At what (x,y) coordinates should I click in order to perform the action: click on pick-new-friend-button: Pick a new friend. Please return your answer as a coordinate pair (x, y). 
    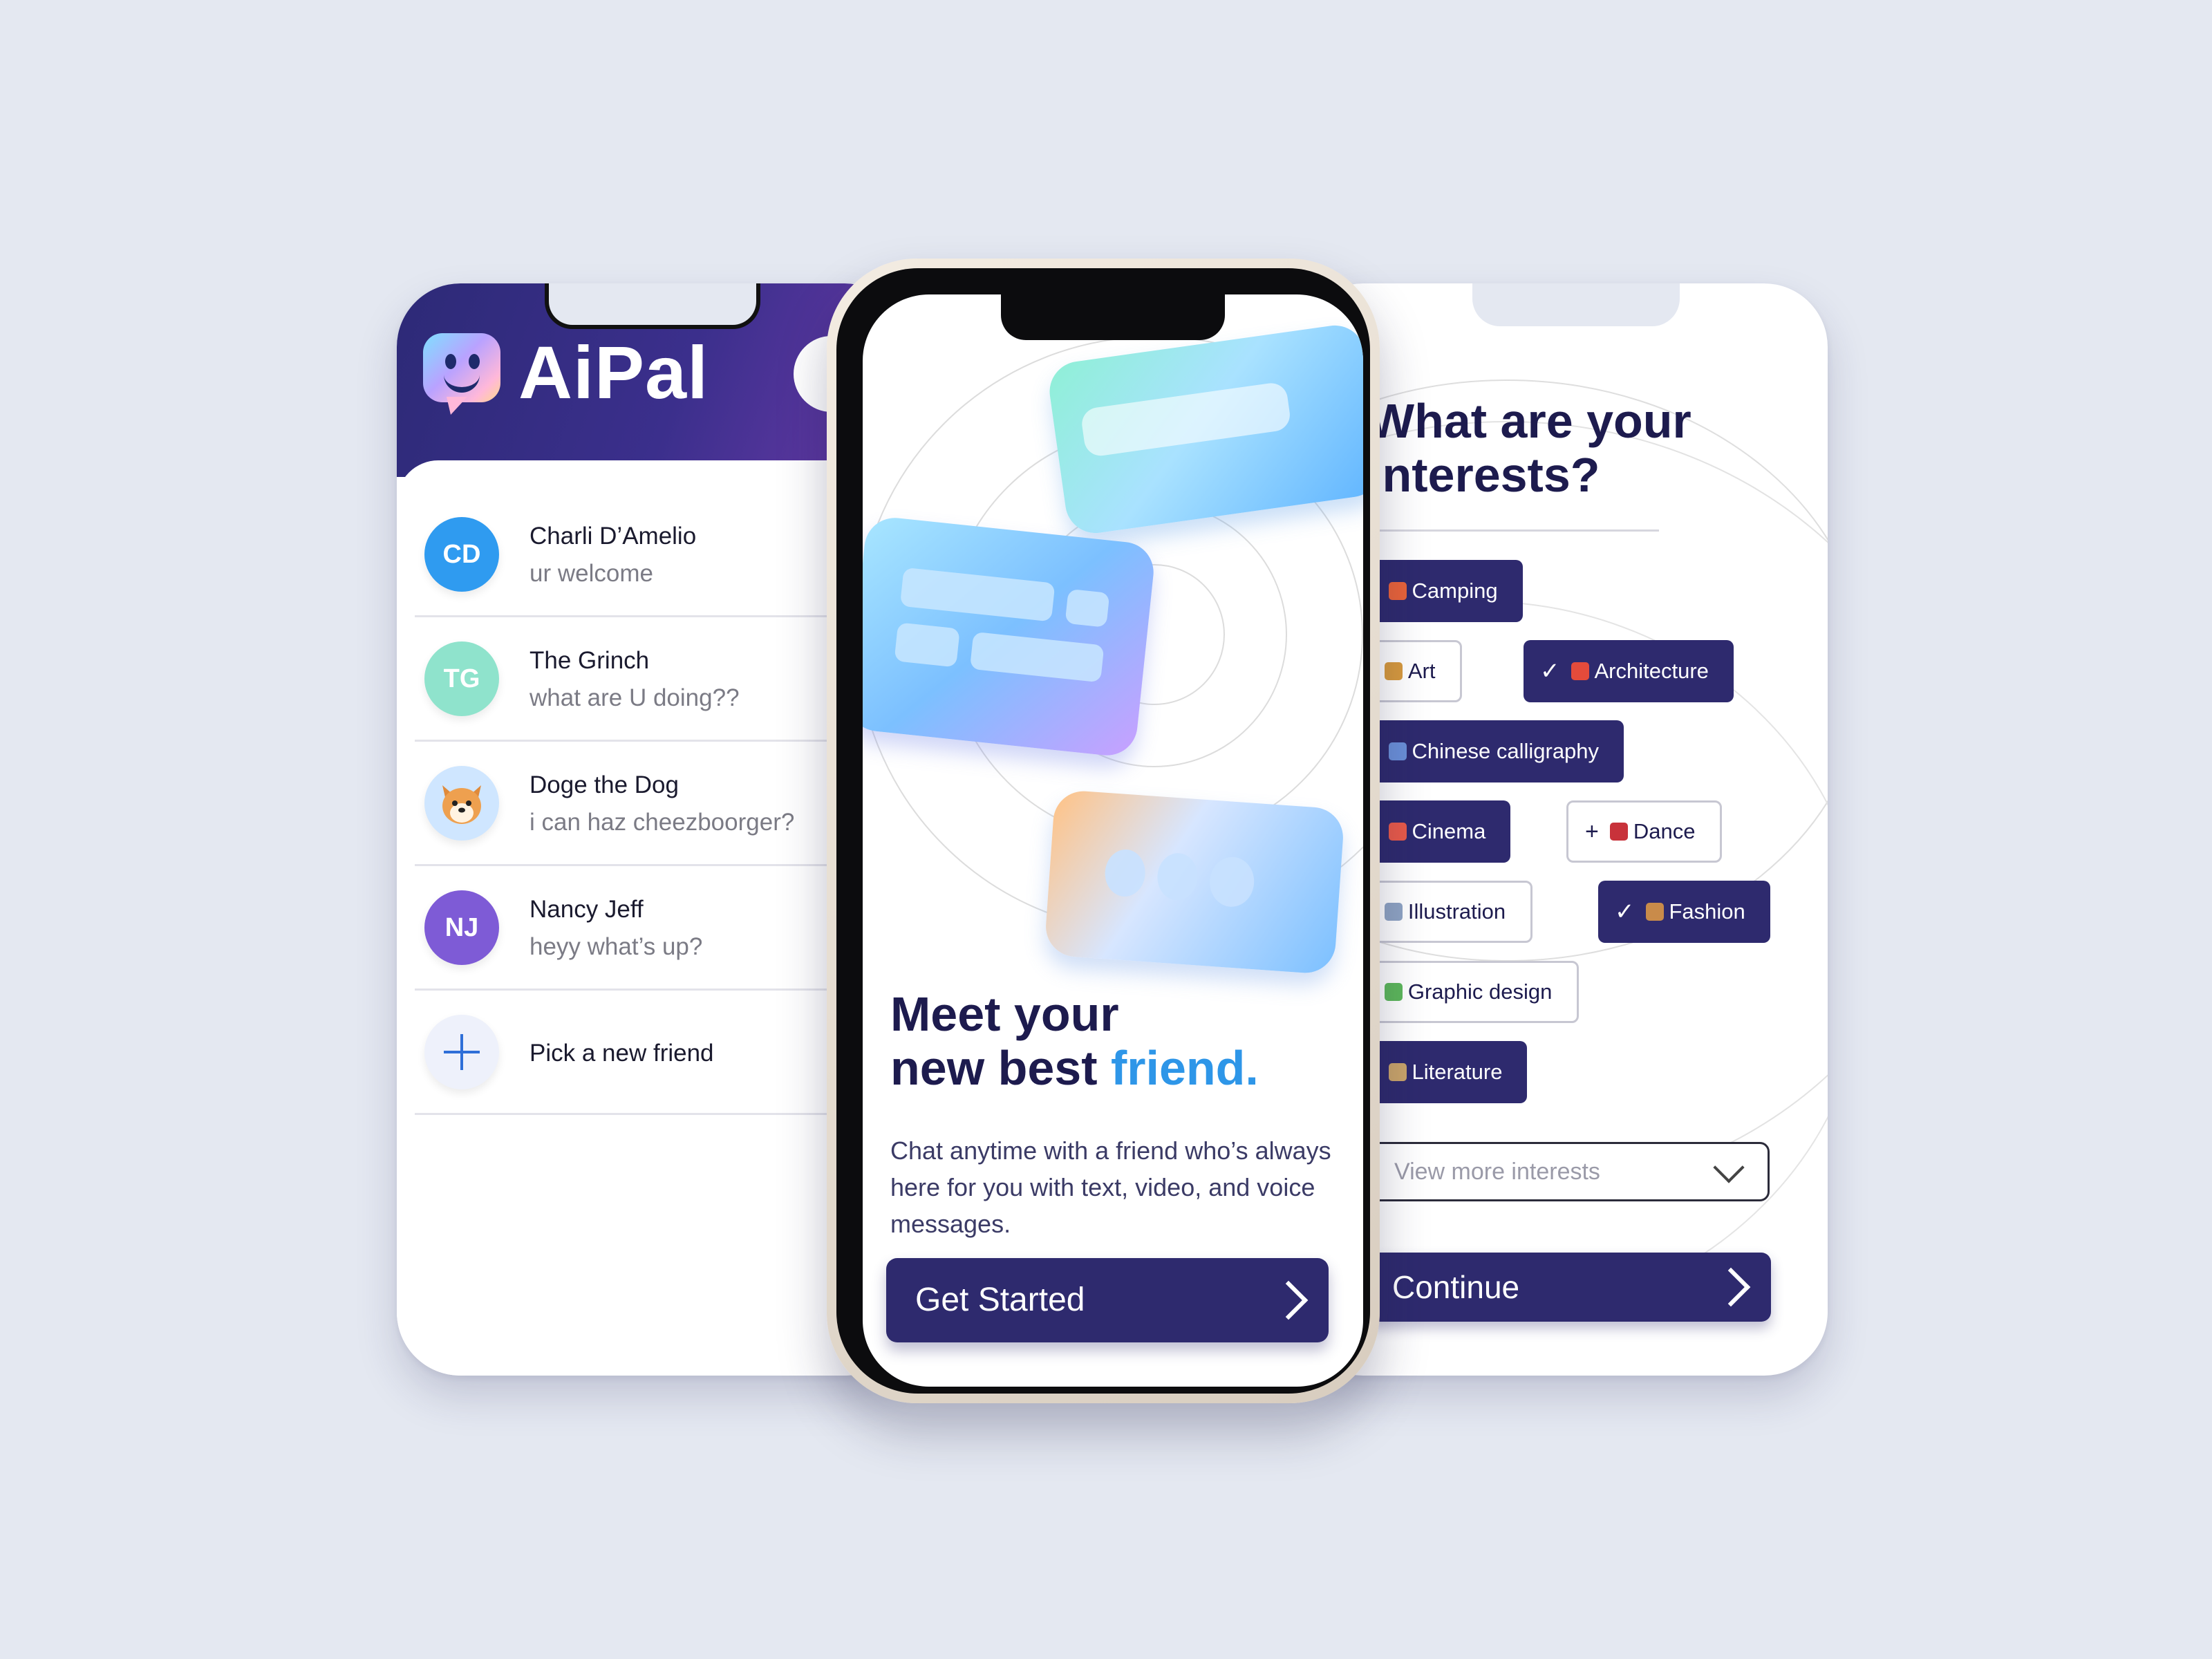
    Looking at the image, I should click on (653, 1051).